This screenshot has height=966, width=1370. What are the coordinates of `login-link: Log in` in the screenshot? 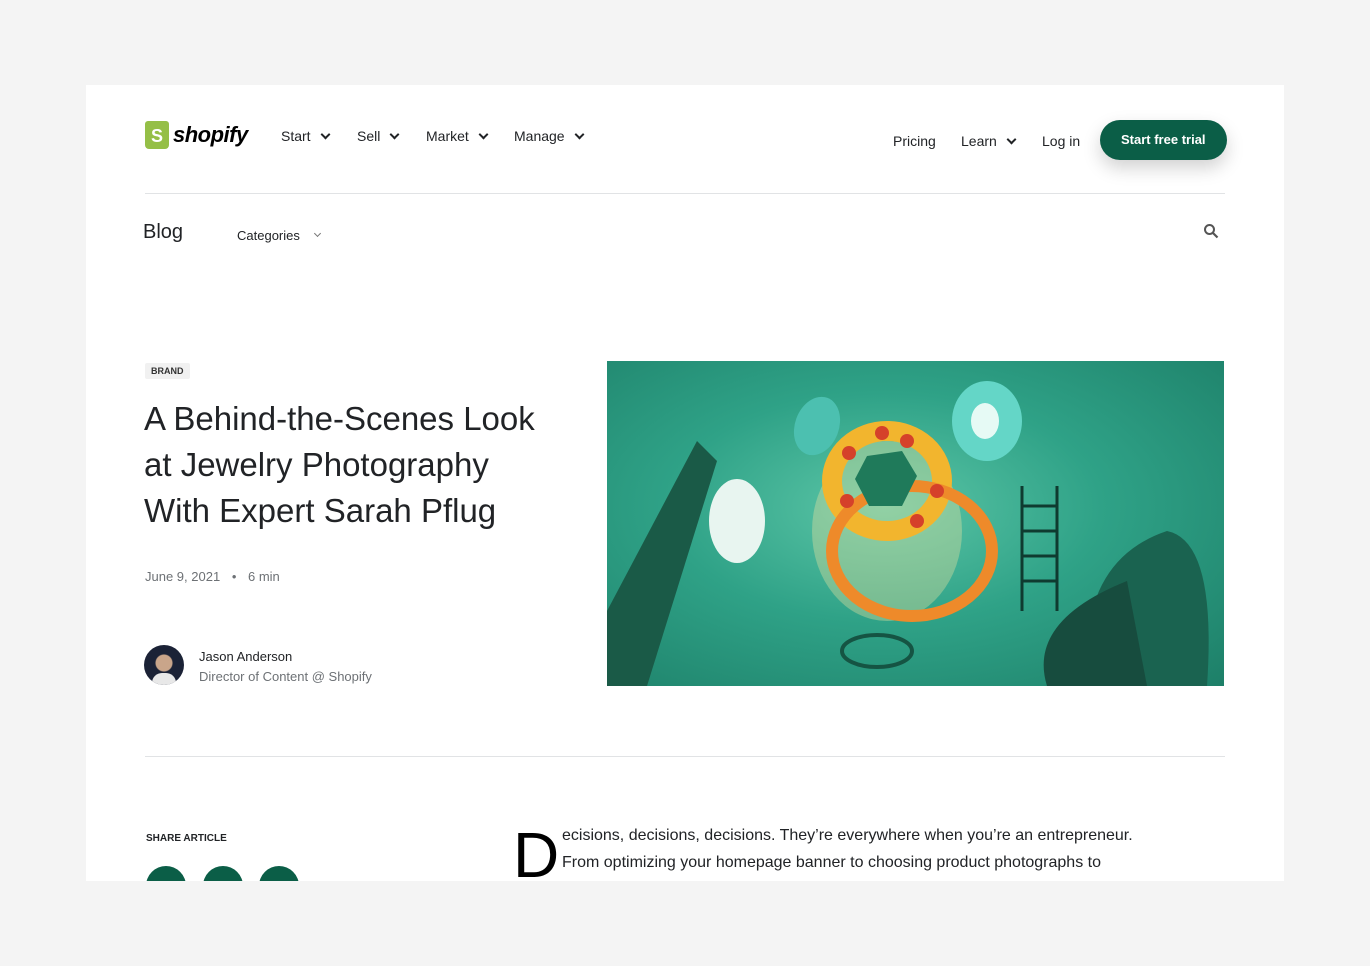 It's located at (1061, 141).